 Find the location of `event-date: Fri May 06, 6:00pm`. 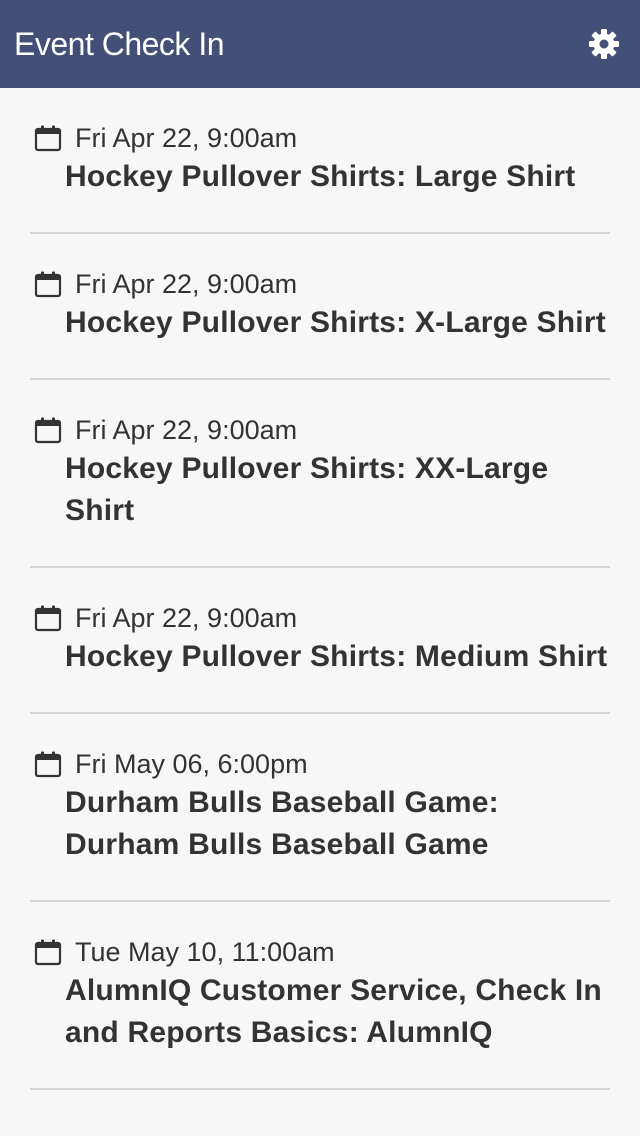

event-date: Fri May 06, 6:00pm is located at coordinates (191, 763).